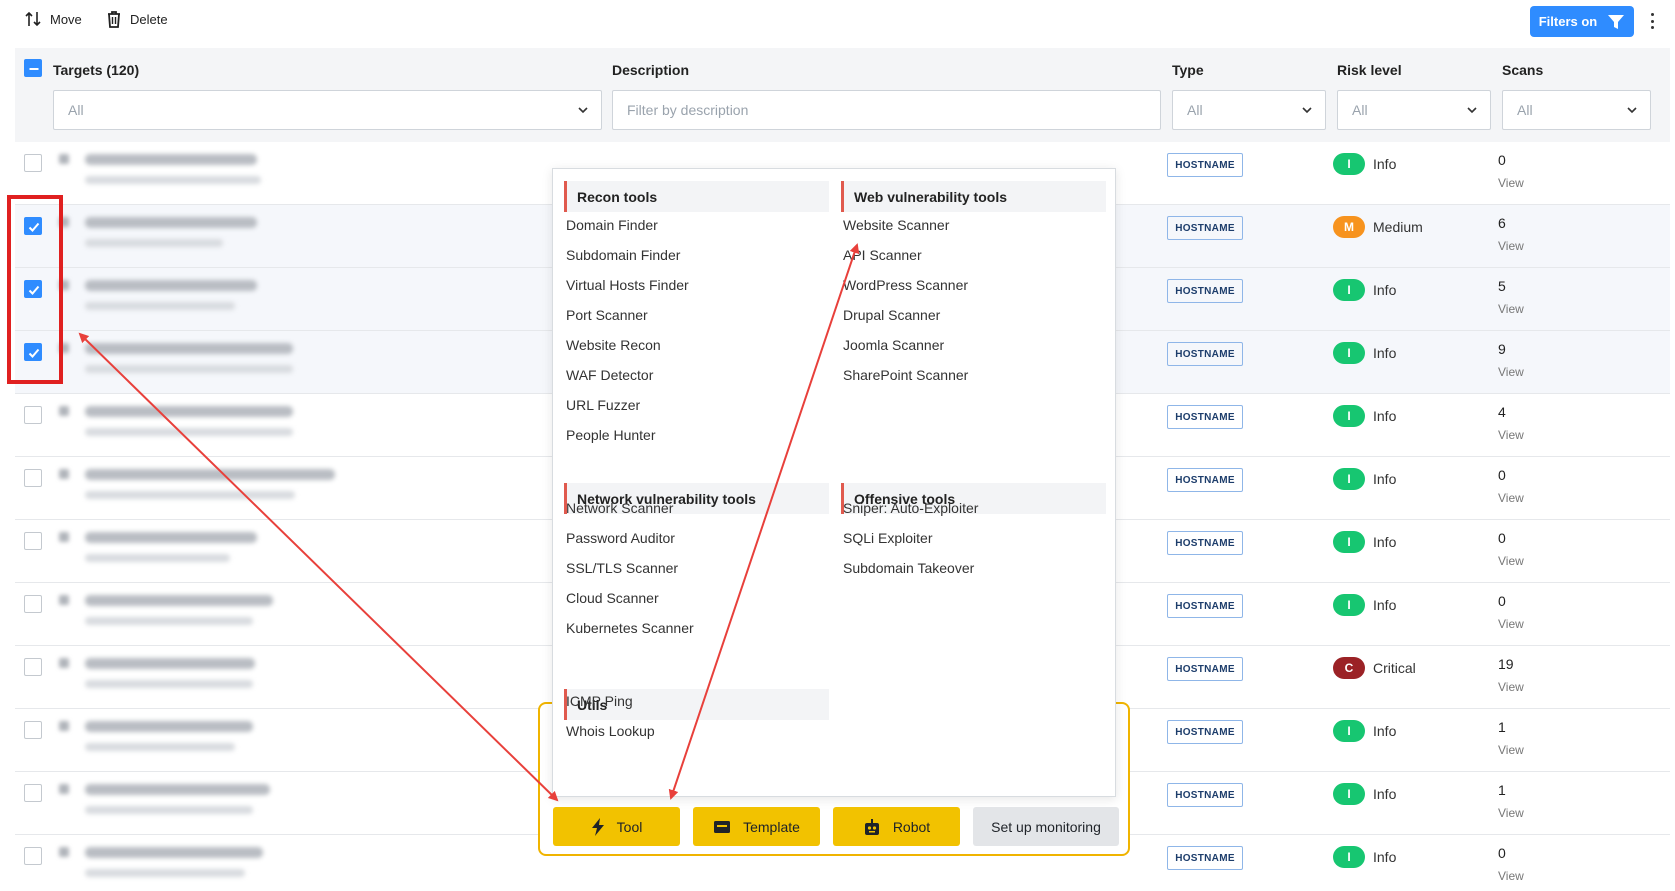 This screenshot has height=891, width=1675. I want to click on risk-level: C Critical, so click(1374, 668).